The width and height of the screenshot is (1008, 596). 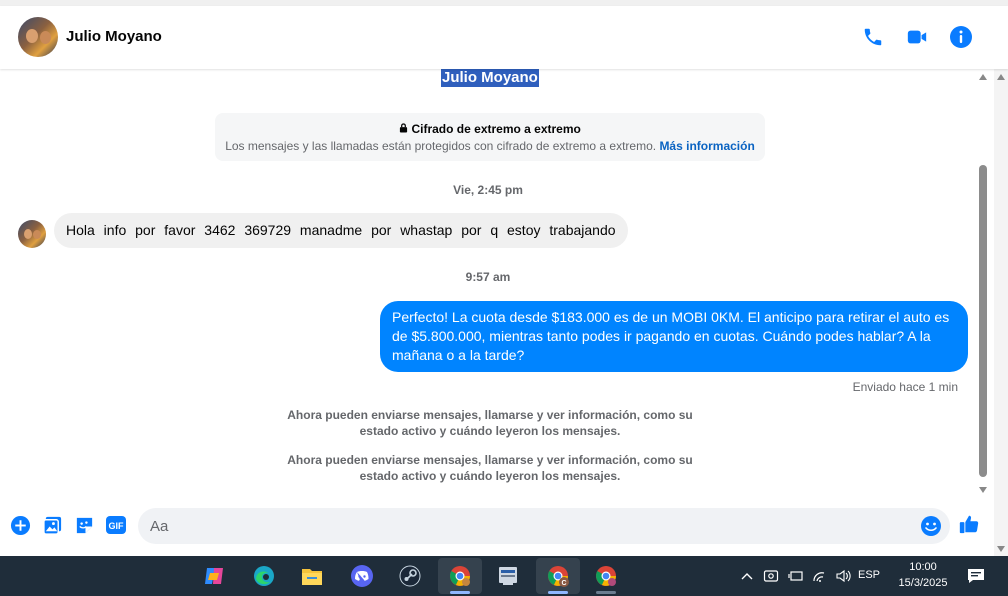 What do you see at coordinates (460, 576) in the screenshot?
I see `chrome-profile-1-icon` at bounding box center [460, 576].